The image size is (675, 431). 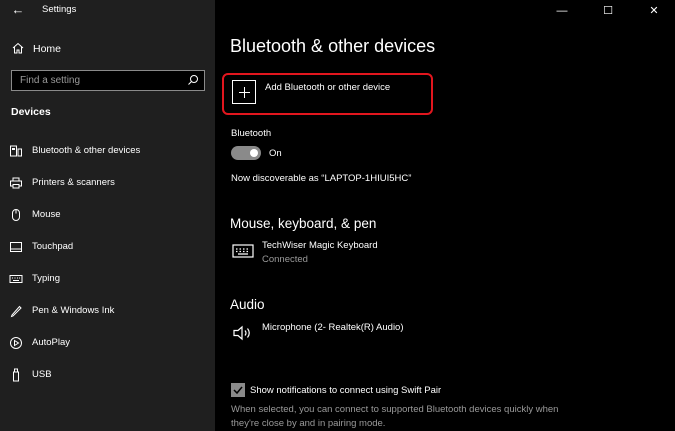 I want to click on section-heading-audio: Audio, so click(x=247, y=304).